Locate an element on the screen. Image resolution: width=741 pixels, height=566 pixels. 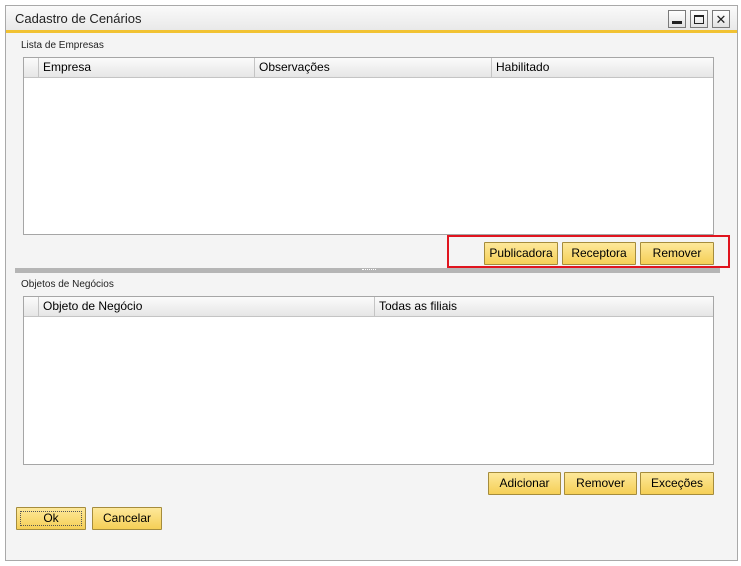
publicadora-button: Publicadora is located at coordinates (521, 253).